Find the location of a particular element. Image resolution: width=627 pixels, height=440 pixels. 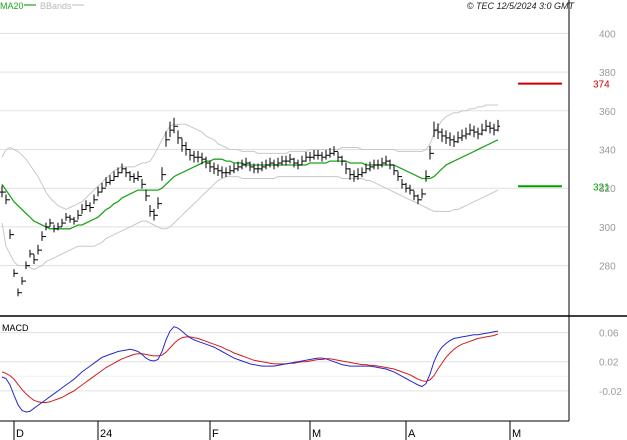

support-label: 321 is located at coordinates (601, 187).